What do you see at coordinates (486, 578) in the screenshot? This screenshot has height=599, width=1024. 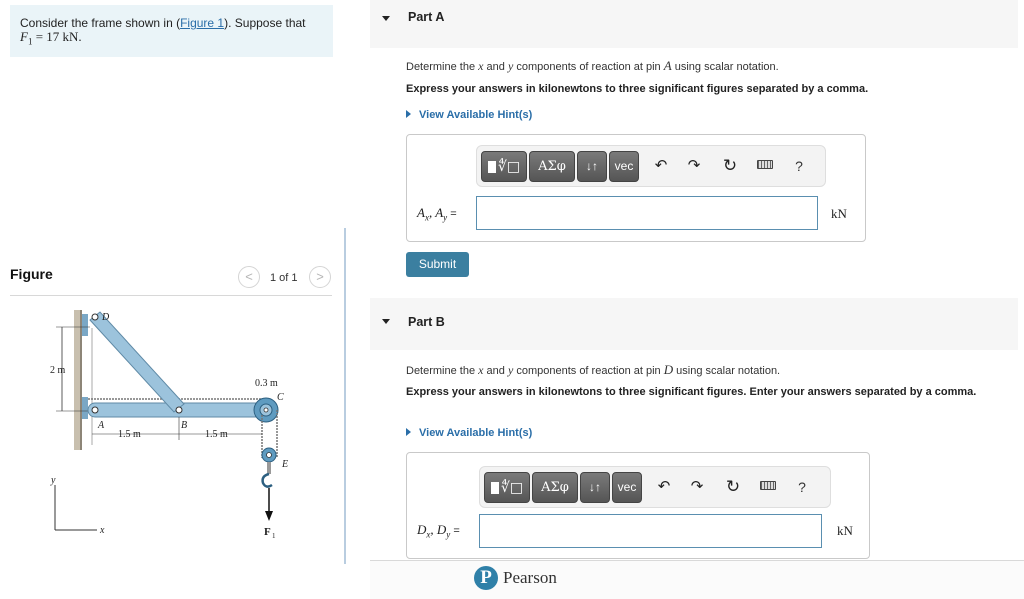 I see `pearson-logo-icon: P` at bounding box center [486, 578].